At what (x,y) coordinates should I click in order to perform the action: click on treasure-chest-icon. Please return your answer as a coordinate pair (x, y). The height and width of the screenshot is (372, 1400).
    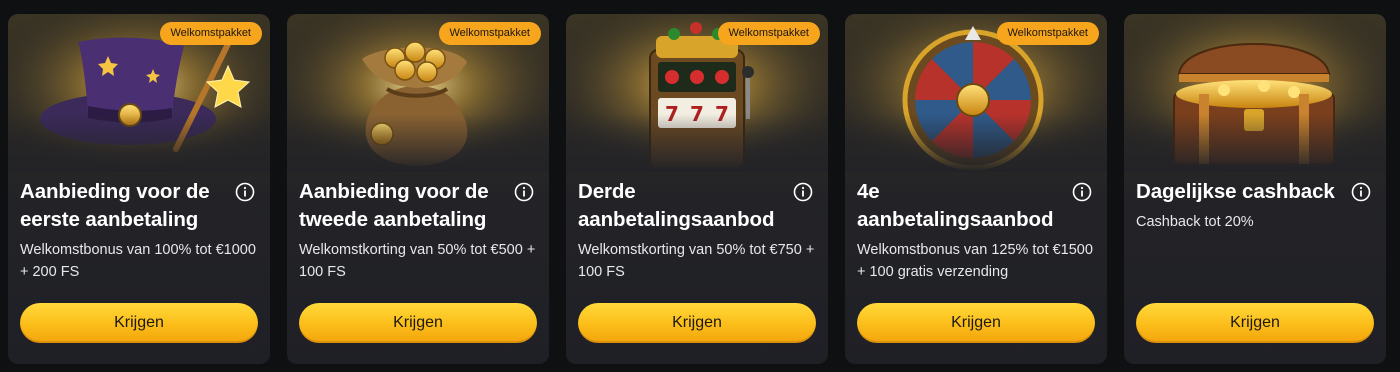
    Looking at the image, I should click on (1255, 93).